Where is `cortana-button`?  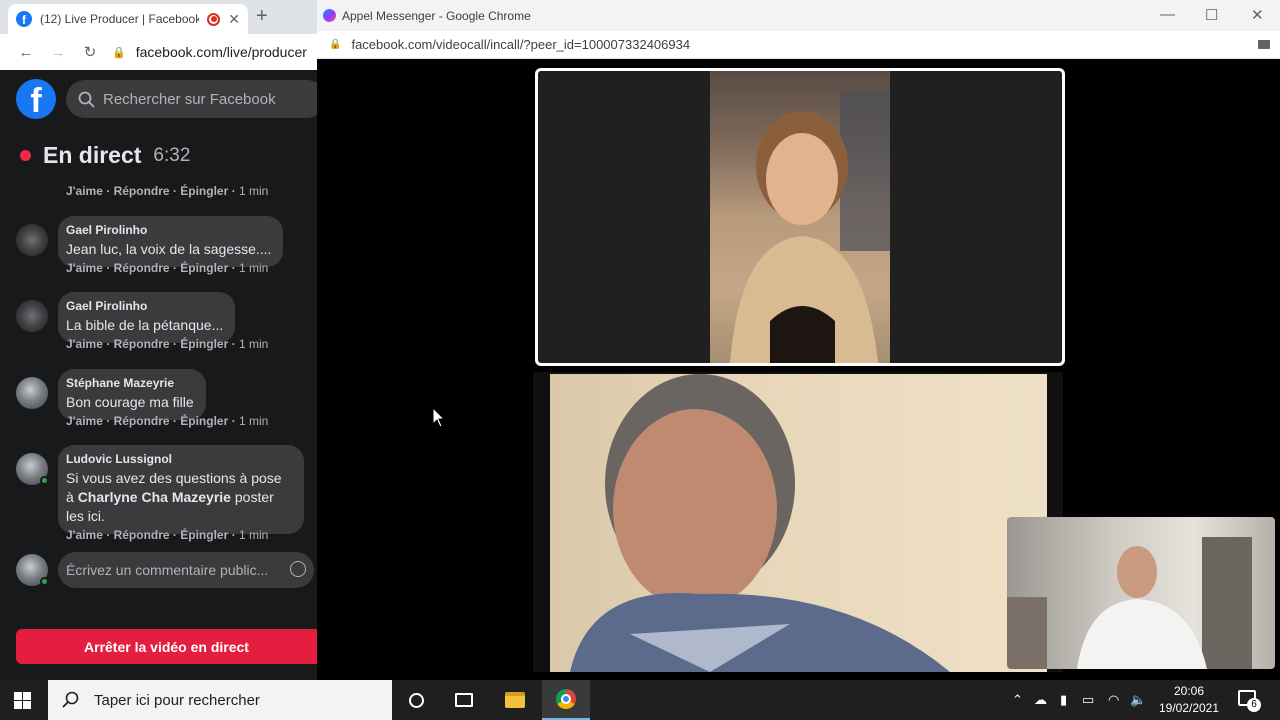
cortana-button is located at coordinates (416, 700).